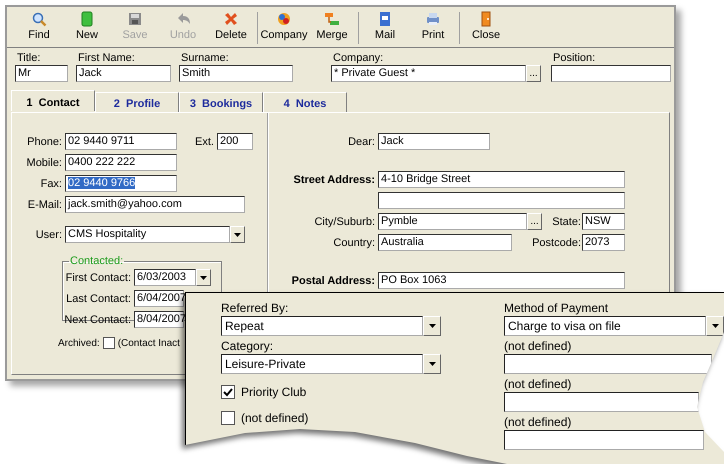  What do you see at coordinates (205, 142) in the screenshot?
I see `field-label: Ext.` at bounding box center [205, 142].